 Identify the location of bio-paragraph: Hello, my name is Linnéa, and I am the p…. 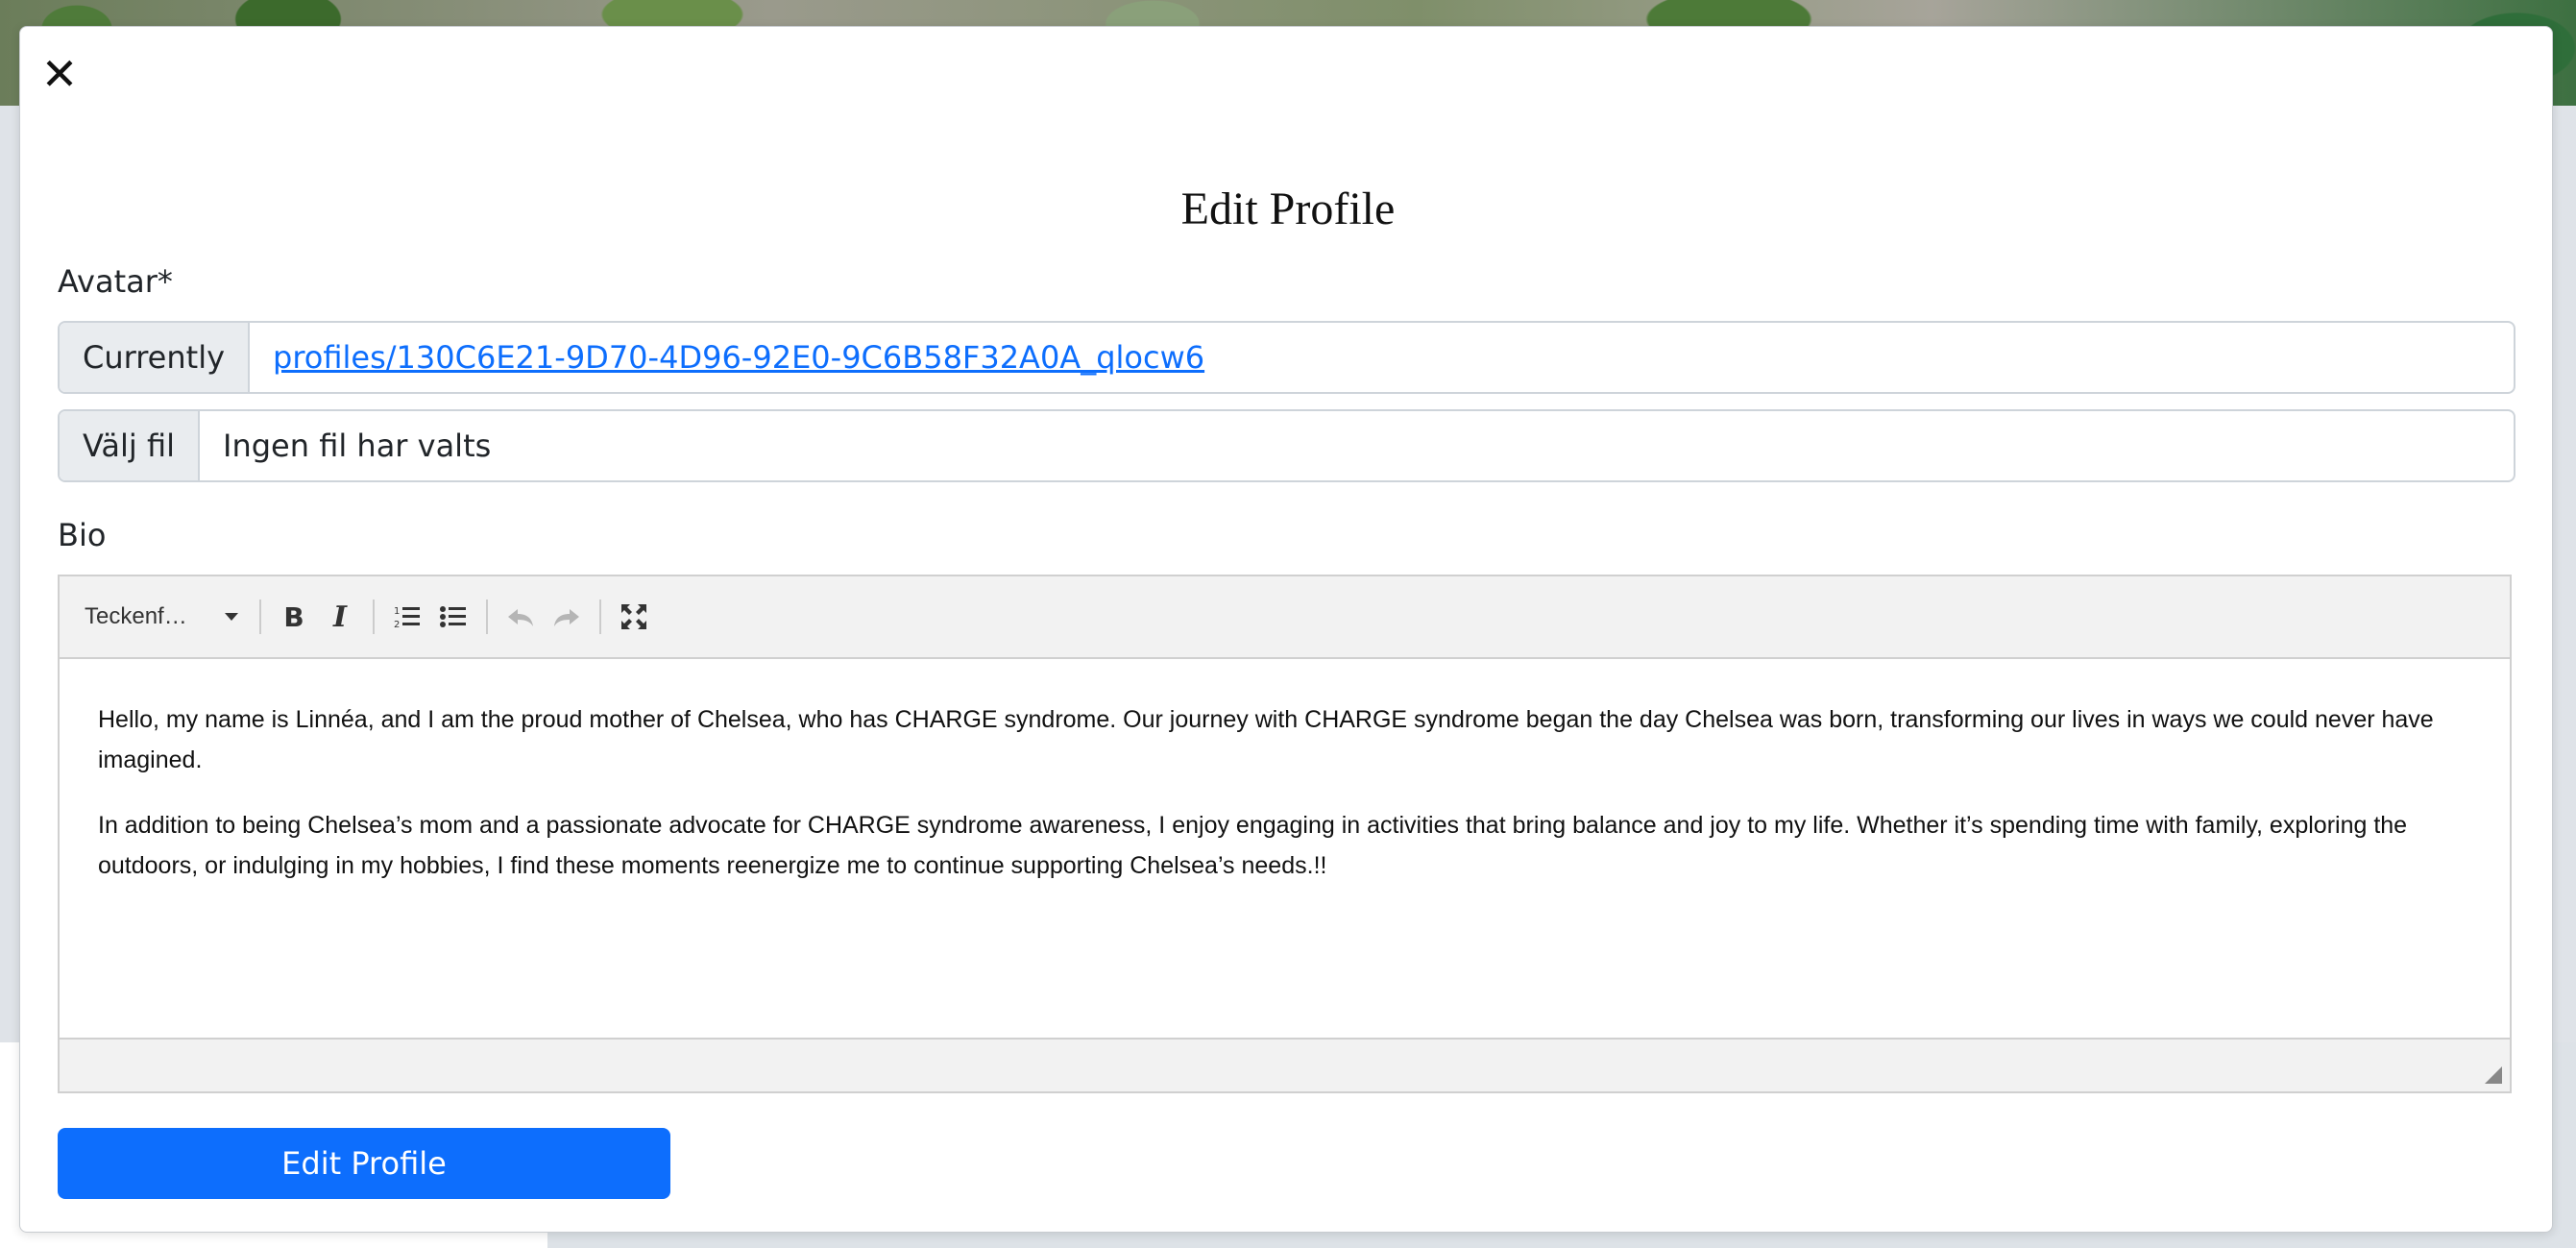
(1266, 739).